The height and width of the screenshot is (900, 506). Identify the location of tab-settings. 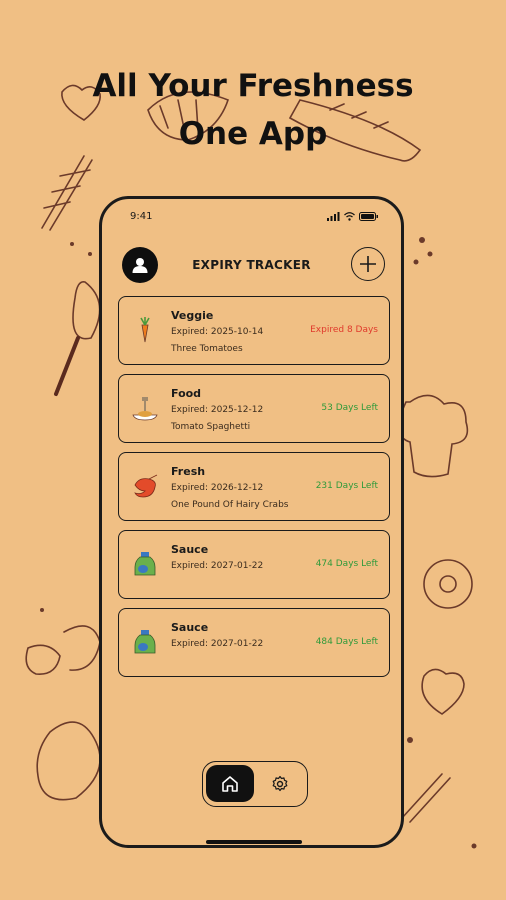
(280, 783).